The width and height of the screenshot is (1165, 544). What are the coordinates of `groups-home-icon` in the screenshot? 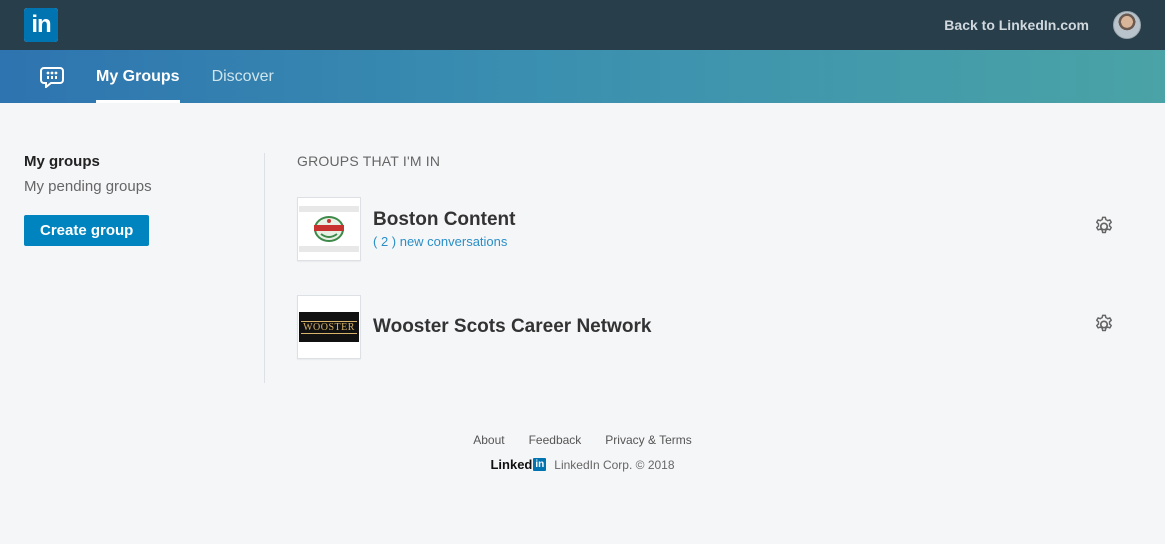 It's located at (52, 76).